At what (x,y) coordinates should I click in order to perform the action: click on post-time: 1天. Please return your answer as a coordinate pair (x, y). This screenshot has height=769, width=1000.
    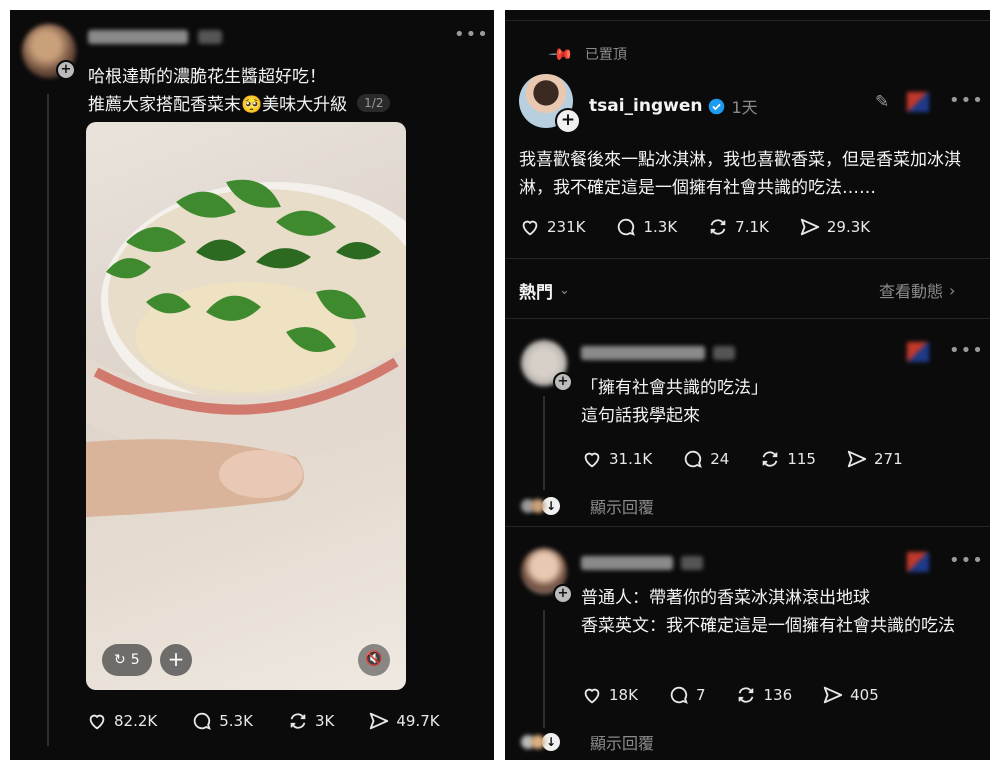
    Looking at the image, I should click on (744, 107).